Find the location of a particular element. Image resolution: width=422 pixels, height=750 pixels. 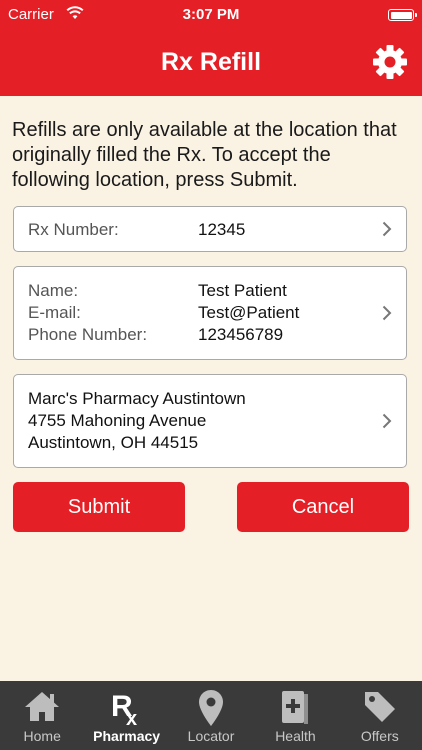

tab-offers: Offers is located at coordinates (380, 715).